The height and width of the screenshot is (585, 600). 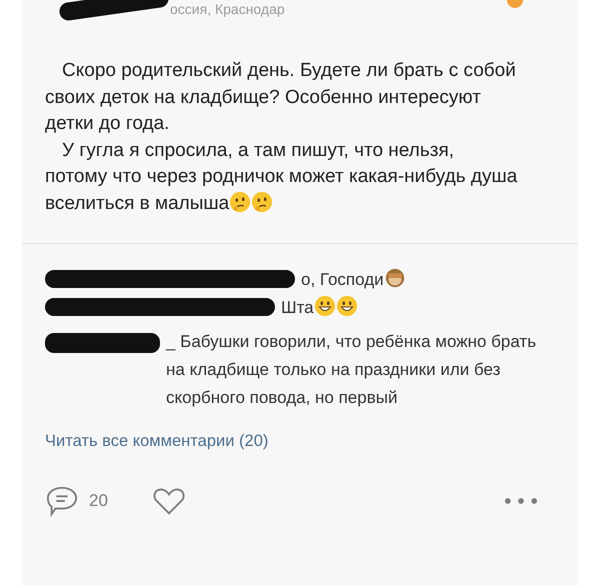 What do you see at coordinates (521, 501) in the screenshot?
I see `more-icon` at bounding box center [521, 501].